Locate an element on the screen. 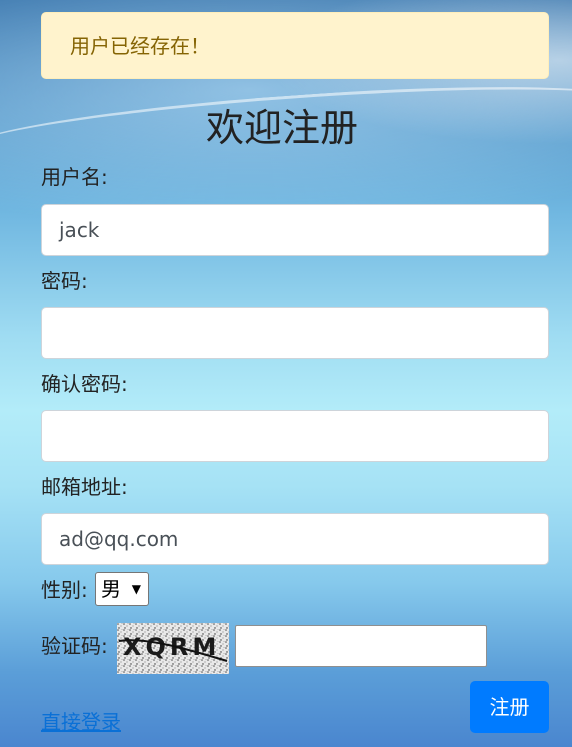 The width and height of the screenshot is (572, 747). gender-select: 男 ▼ is located at coordinates (122, 589).